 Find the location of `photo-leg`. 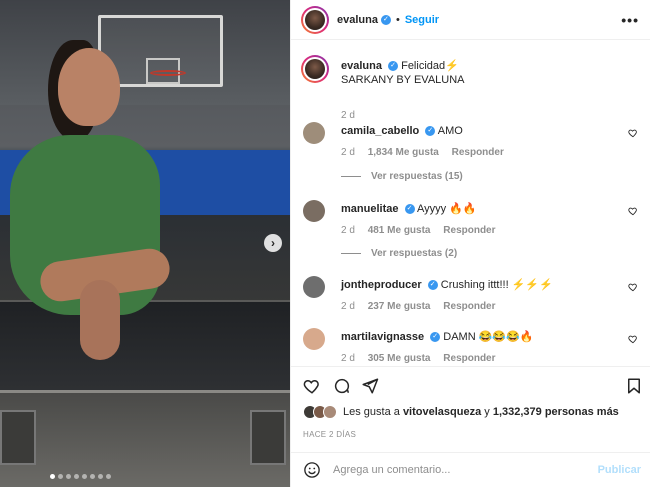

photo-leg is located at coordinates (100, 320).